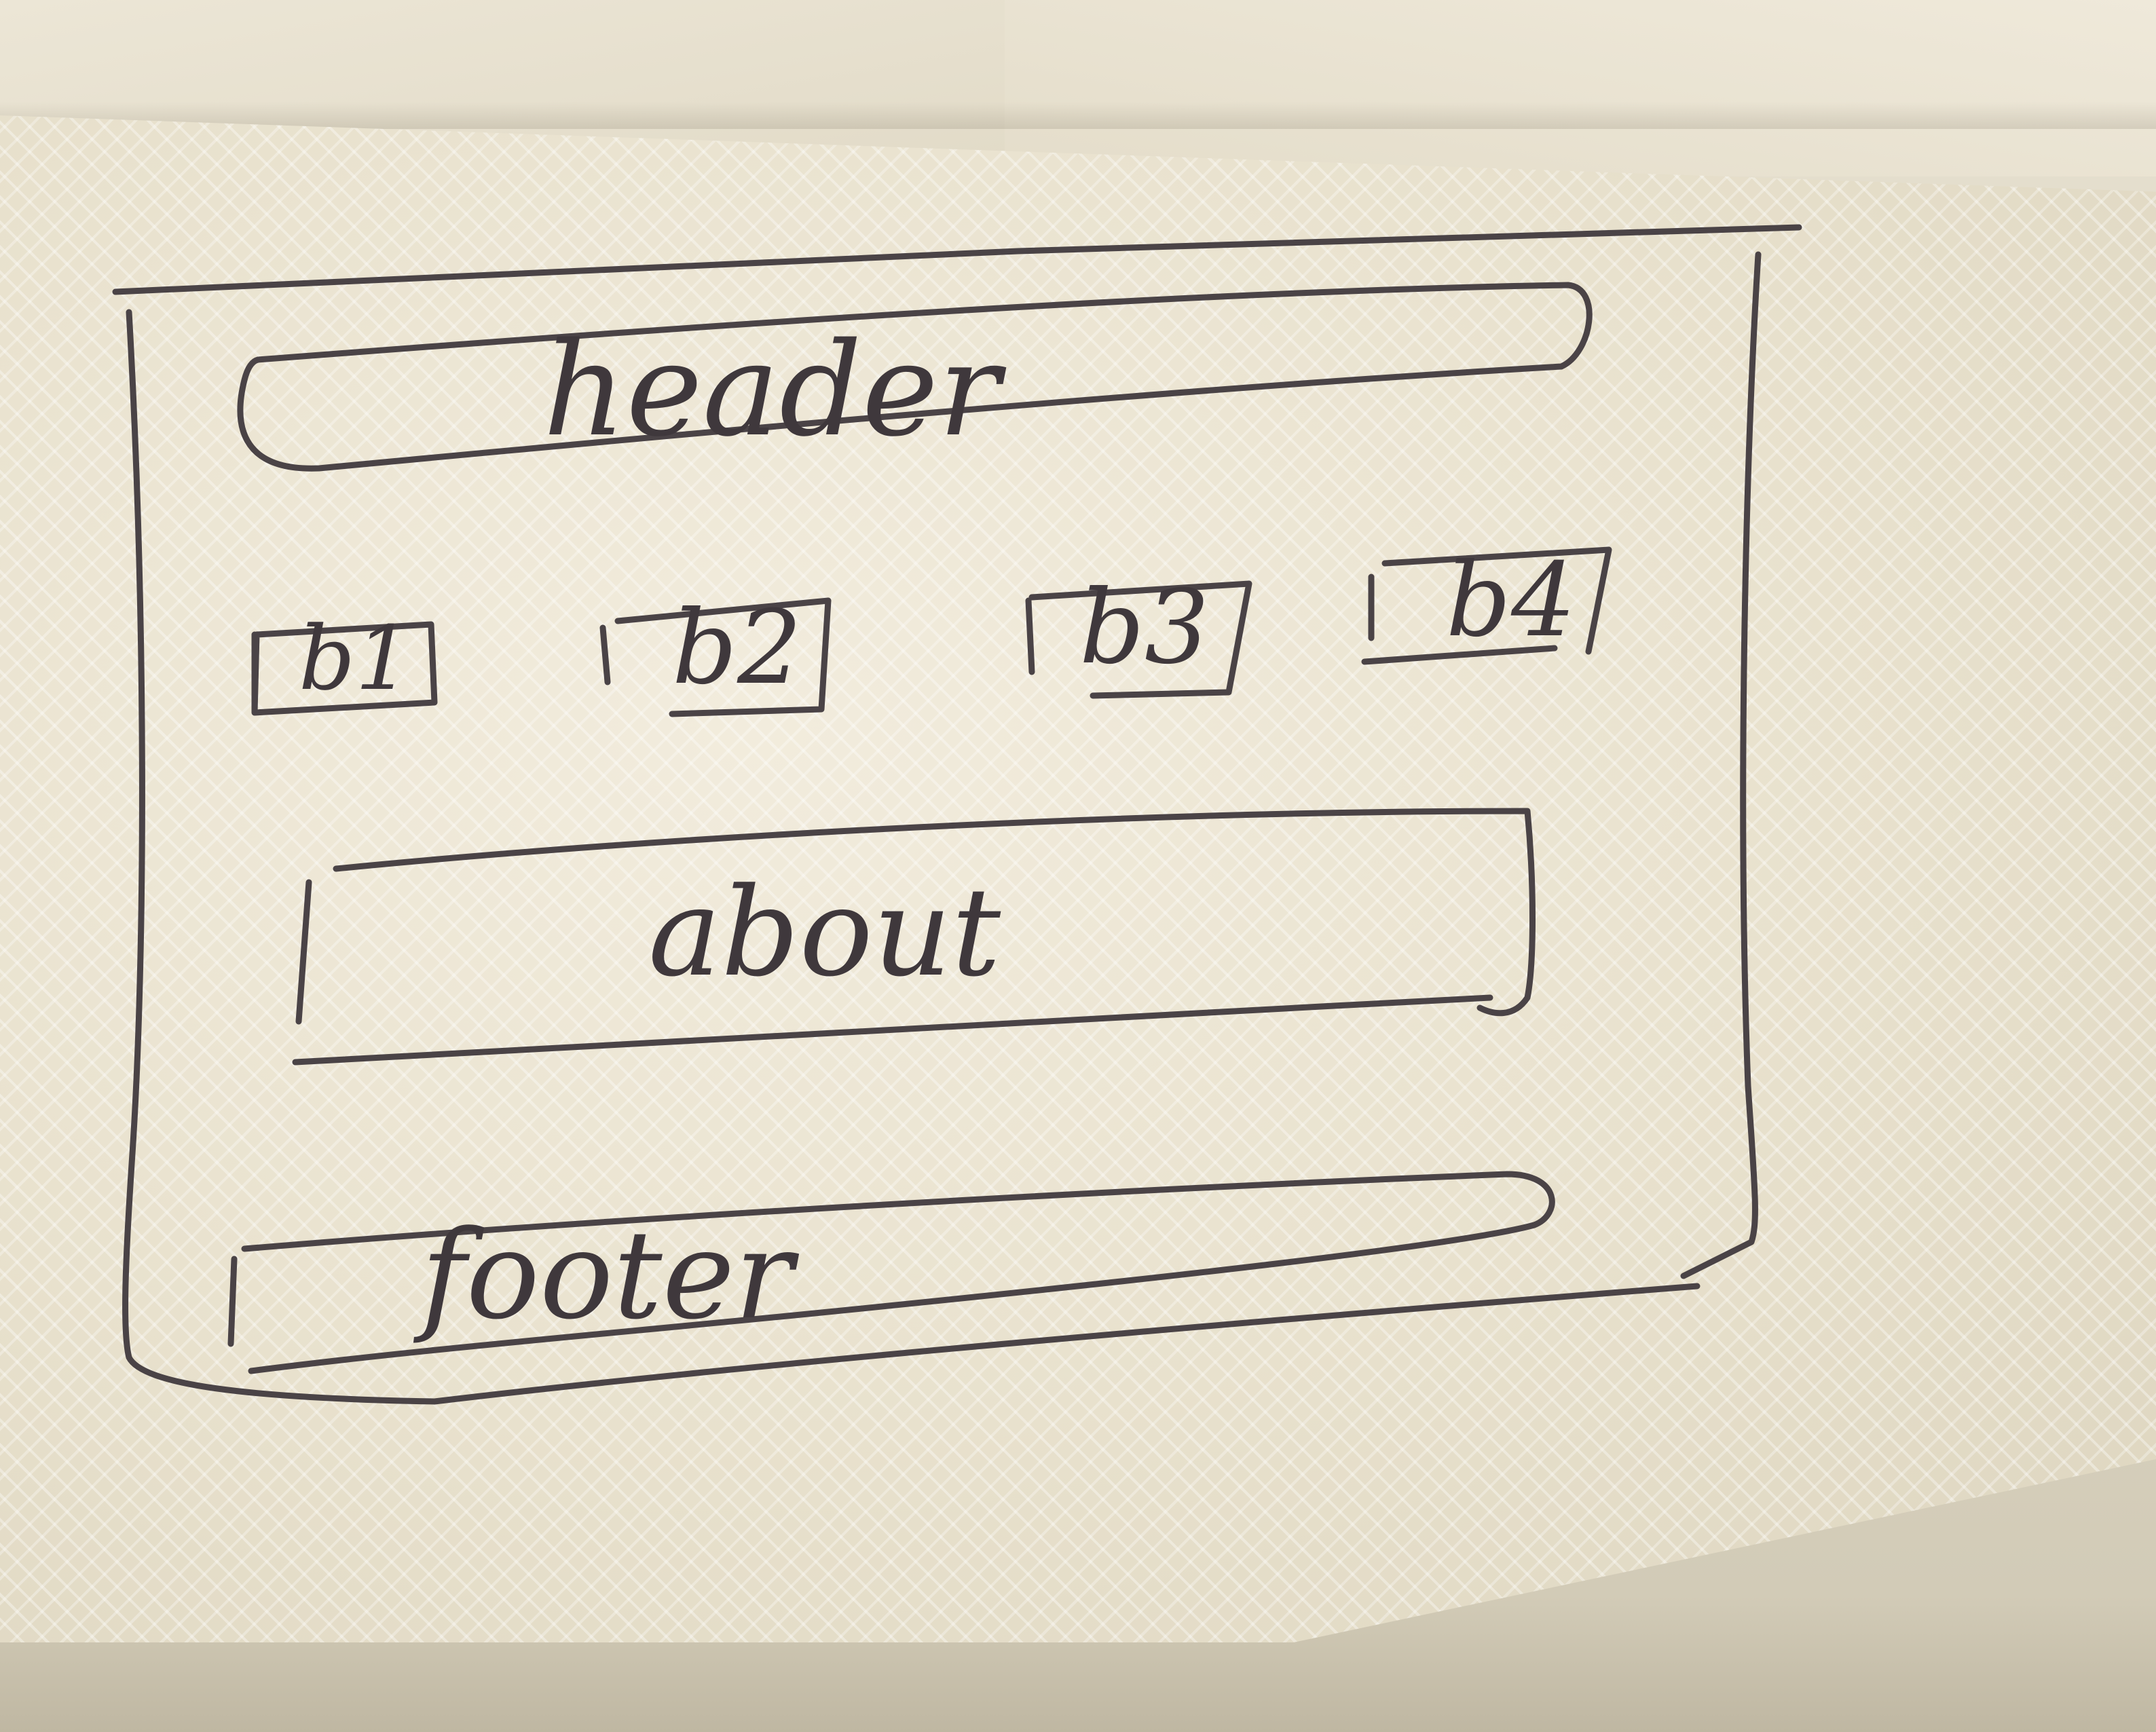  What do you see at coordinates (772, 390) in the screenshot?
I see `header-label: header` at bounding box center [772, 390].